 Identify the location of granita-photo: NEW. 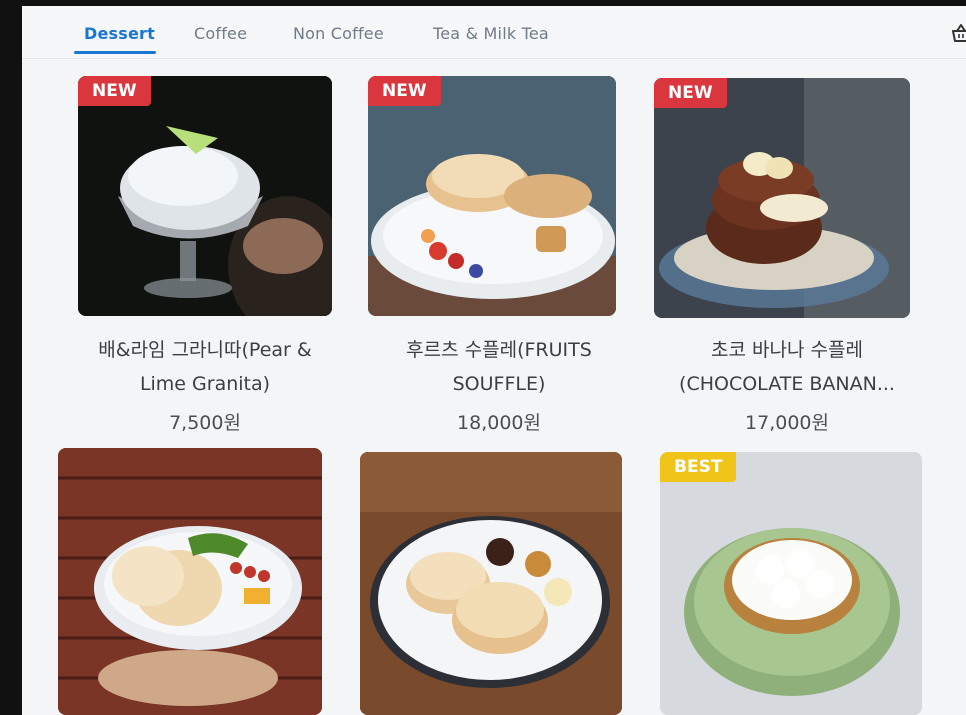
(205, 196).